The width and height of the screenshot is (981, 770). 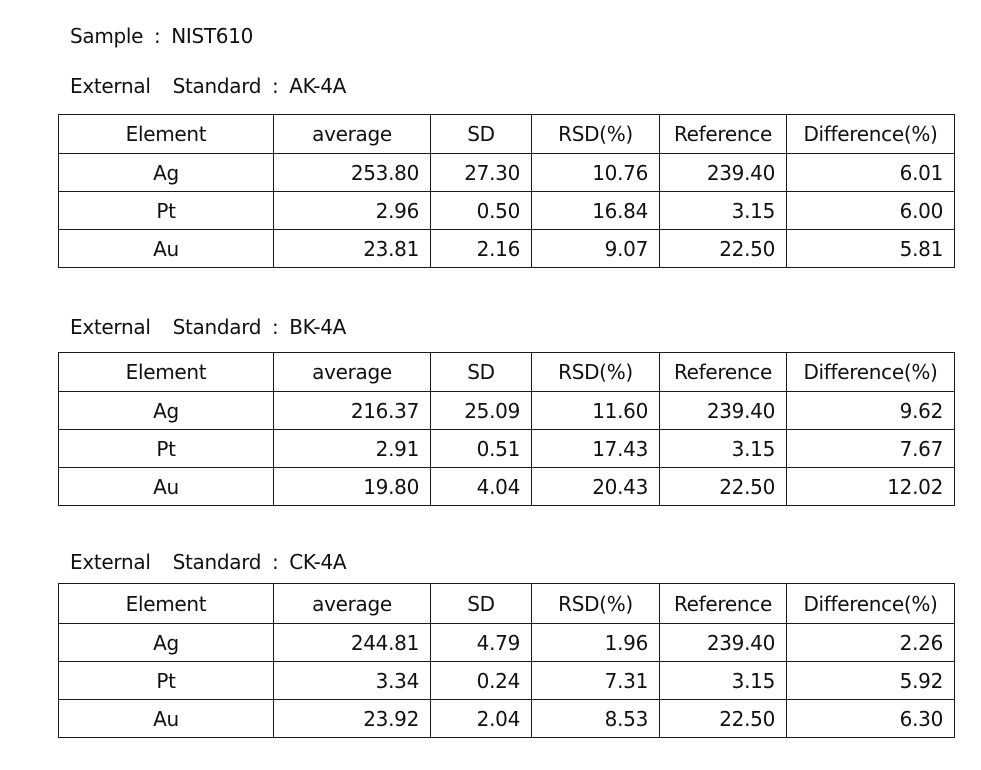 What do you see at coordinates (157, 36) in the screenshot?
I see `sample-colon: :` at bounding box center [157, 36].